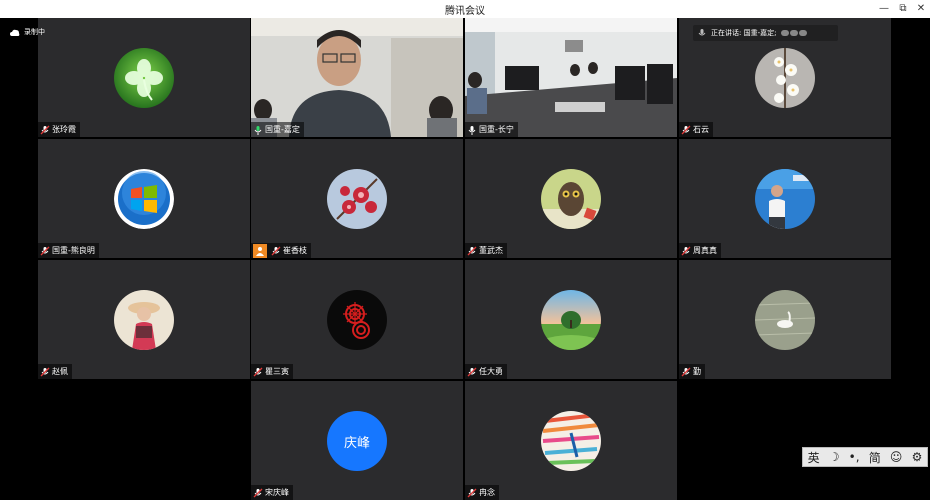 This screenshot has width=930, height=500. I want to click on landscape-avatar, so click(571, 320).